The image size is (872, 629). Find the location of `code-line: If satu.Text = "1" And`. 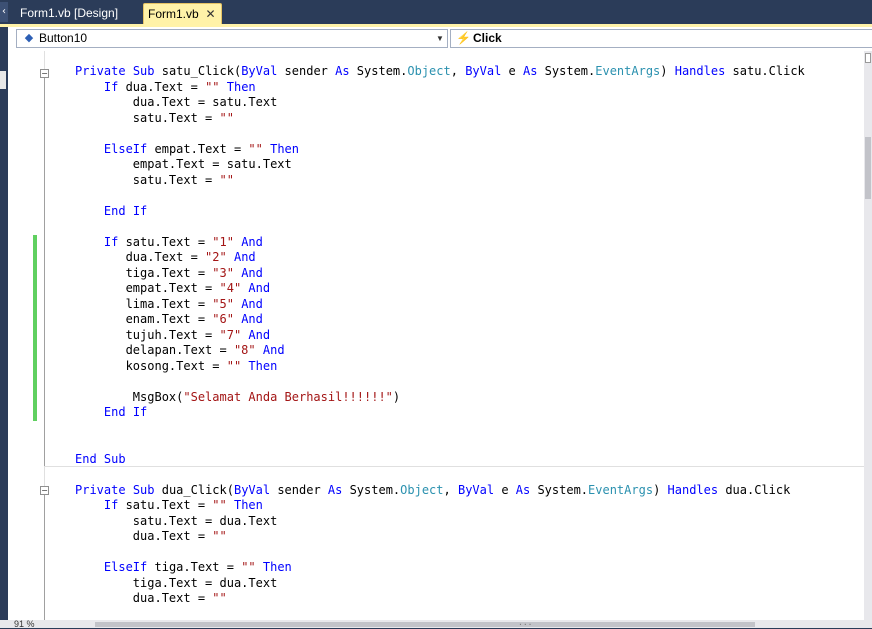

code-line: If satu.Text = "1" And is located at coordinates (440, 243).